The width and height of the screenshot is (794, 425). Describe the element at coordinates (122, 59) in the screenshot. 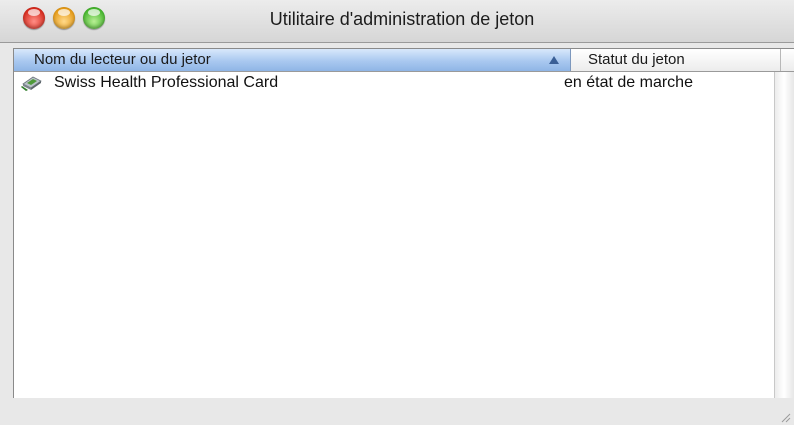

I see `column-header-name-label: Nom du lecteur ou du jetor` at that location.